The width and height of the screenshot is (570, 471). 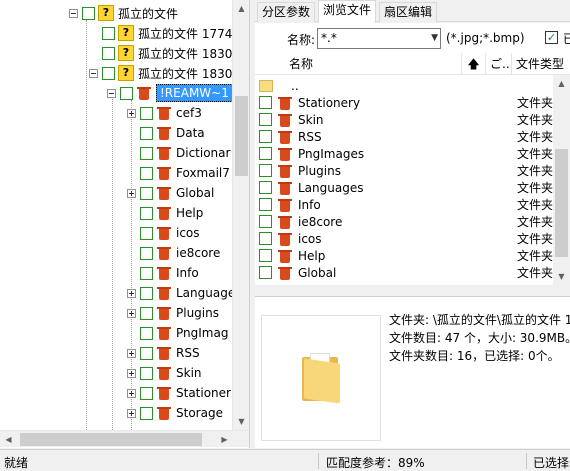 I want to click on tree-hscroll-thumb, so click(x=111, y=439).